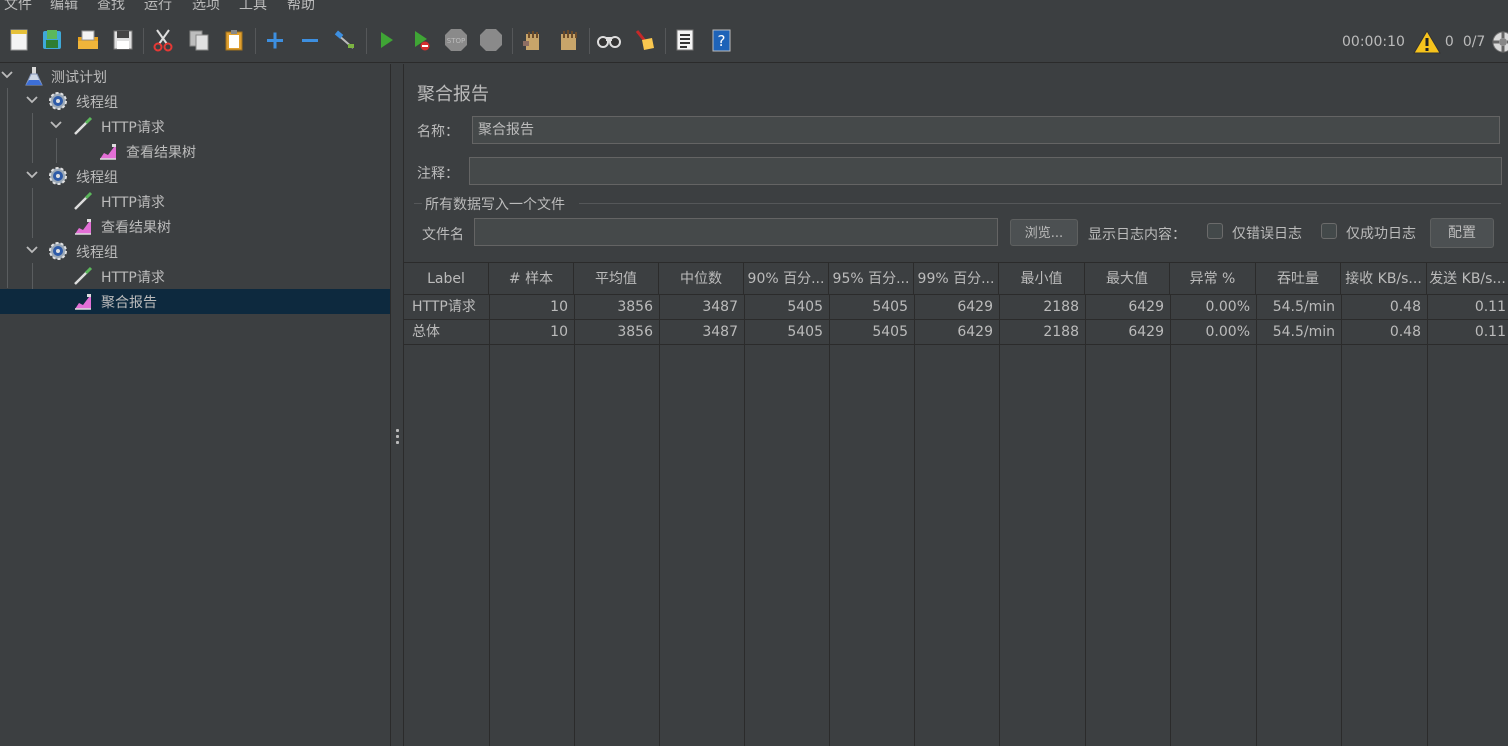 The image size is (1508, 746). Describe the element at coordinates (438, 174) in the screenshot. I see `comment-label: 注释：` at that location.